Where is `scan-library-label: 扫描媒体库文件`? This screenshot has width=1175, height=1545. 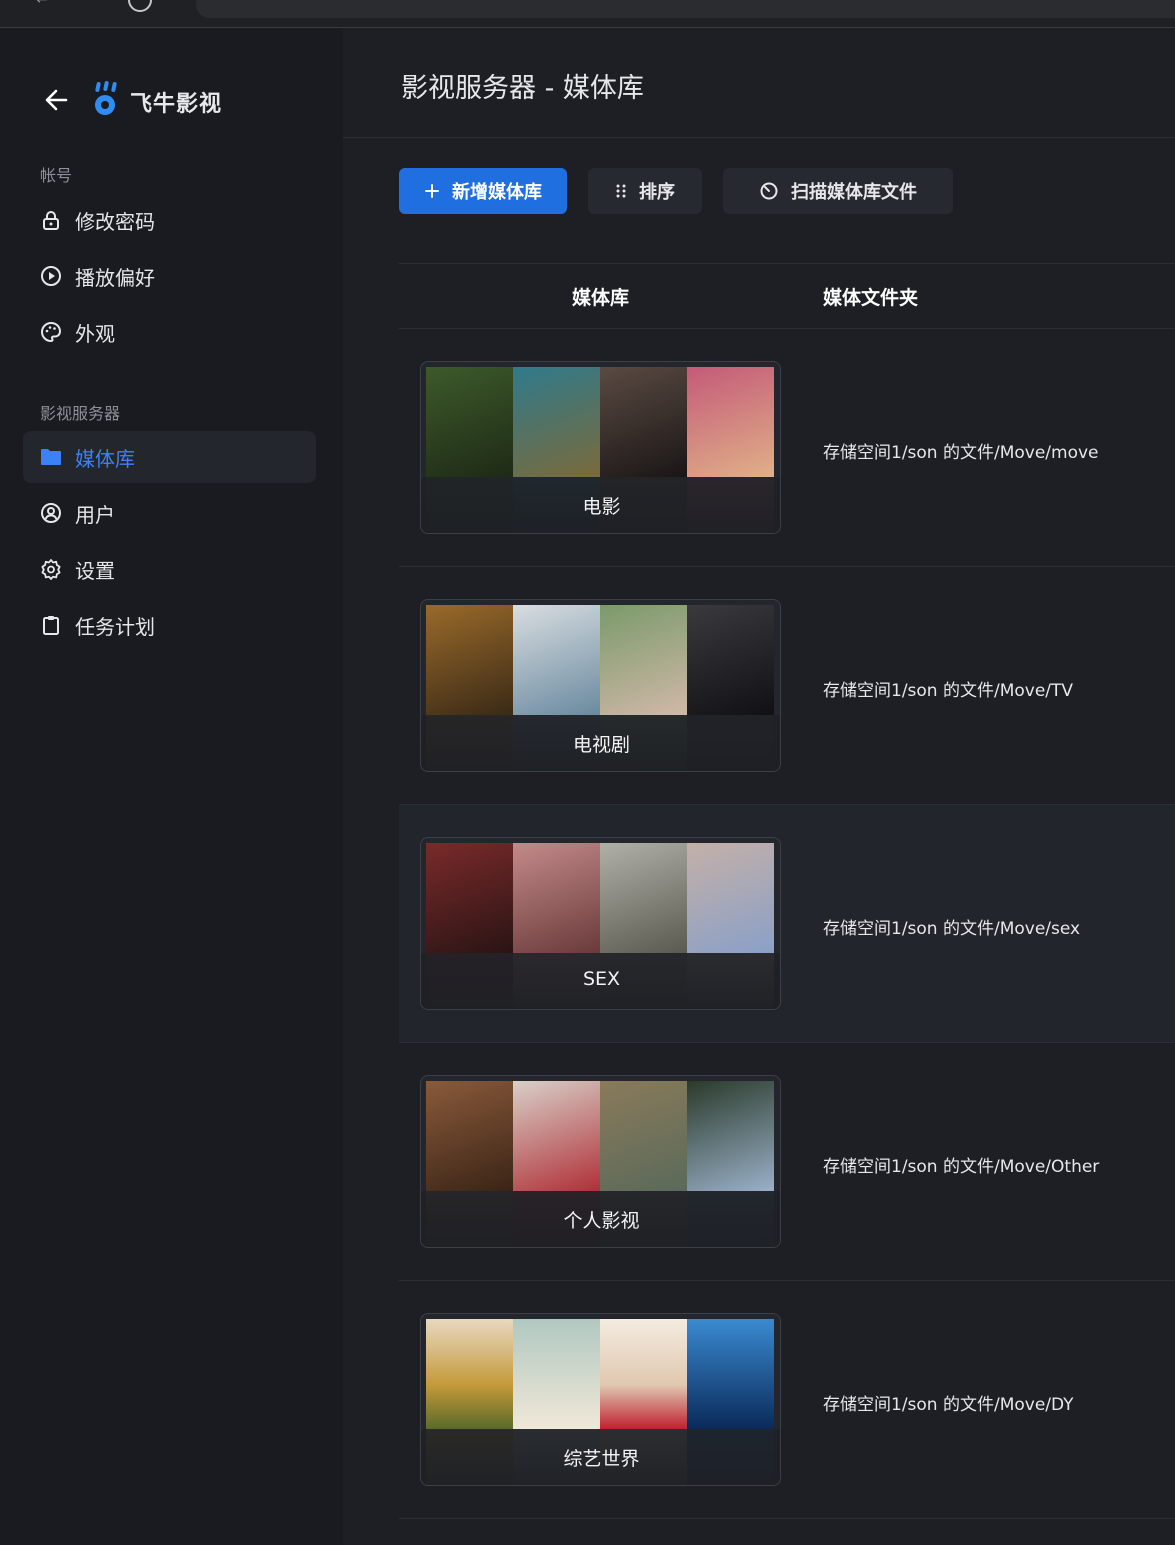 scan-library-label: 扫描媒体库文件 is located at coordinates (854, 192).